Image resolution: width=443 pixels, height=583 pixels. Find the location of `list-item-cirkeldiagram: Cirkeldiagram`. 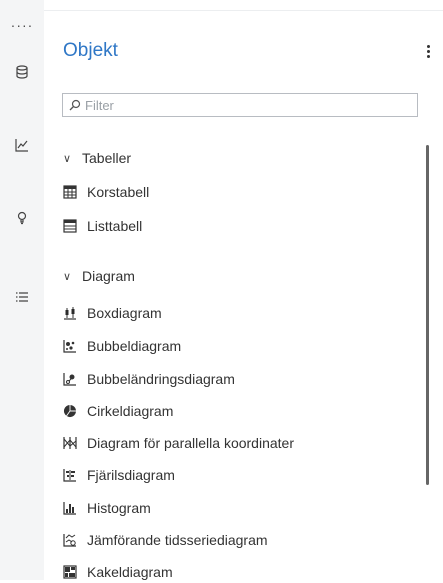

list-item-cirkeldiagram: Cirkeldiagram is located at coordinates (118, 411).